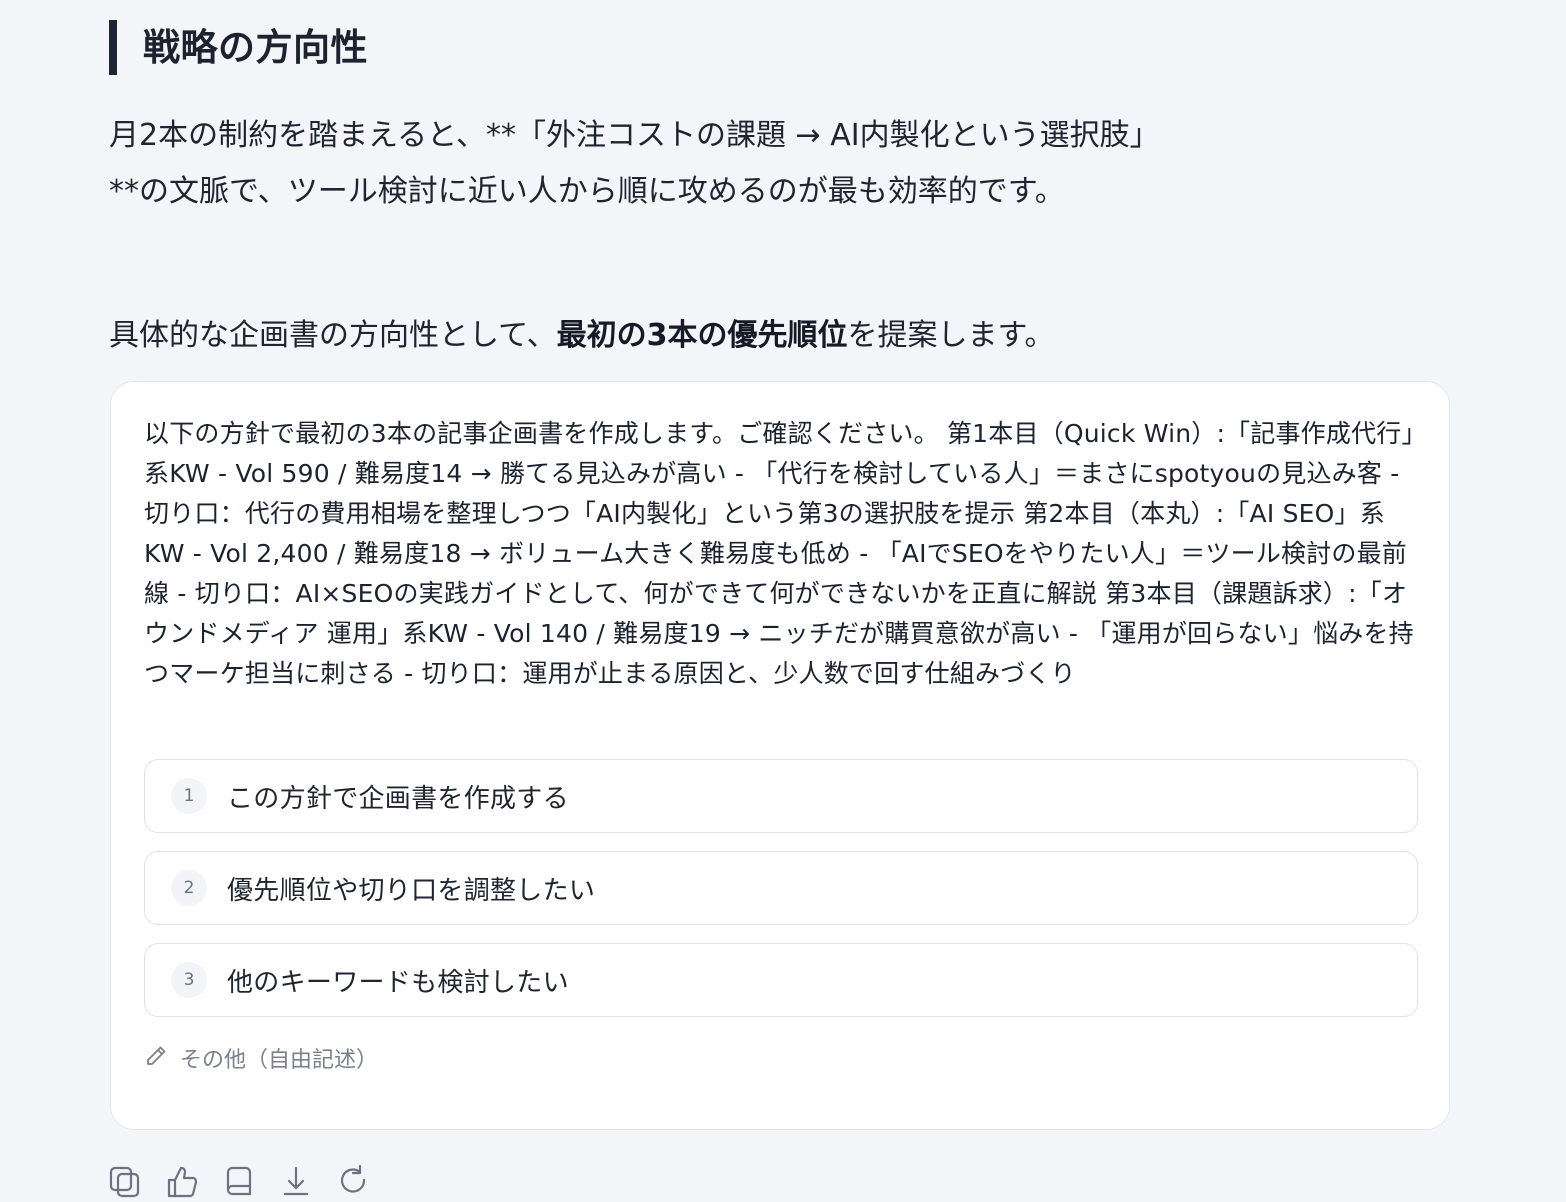 This screenshot has width=1566, height=1202. What do you see at coordinates (113, 47) in the screenshot?
I see `heading-accent-bar` at bounding box center [113, 47].